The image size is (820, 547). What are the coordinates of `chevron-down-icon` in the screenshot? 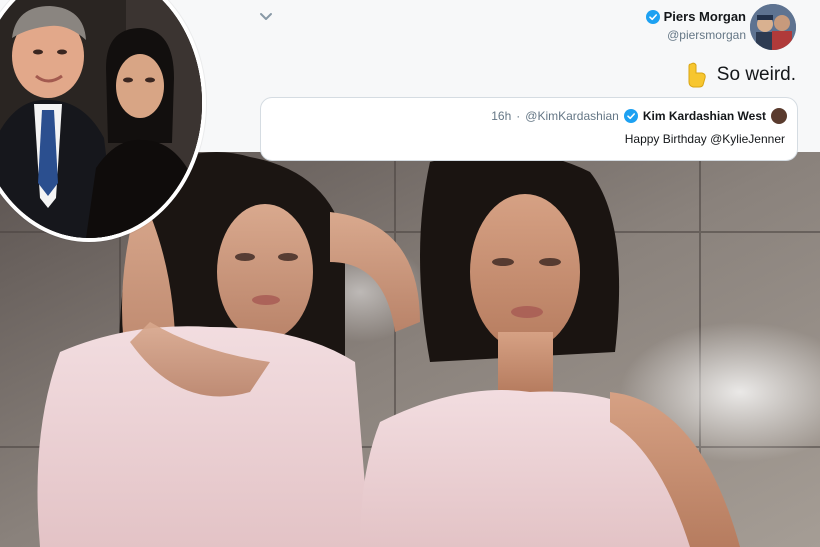 It's located at (266, 16).